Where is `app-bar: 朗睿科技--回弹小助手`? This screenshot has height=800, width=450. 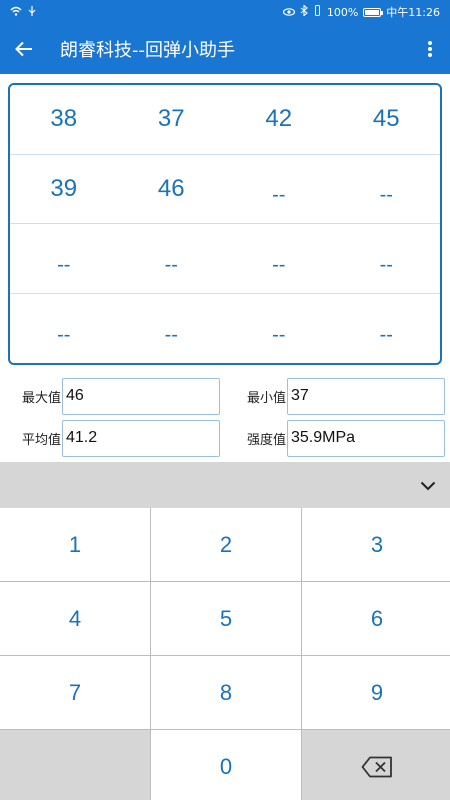 app-bar: 朗睿科技--回弹小助手 is located at coordinates (225, 49).